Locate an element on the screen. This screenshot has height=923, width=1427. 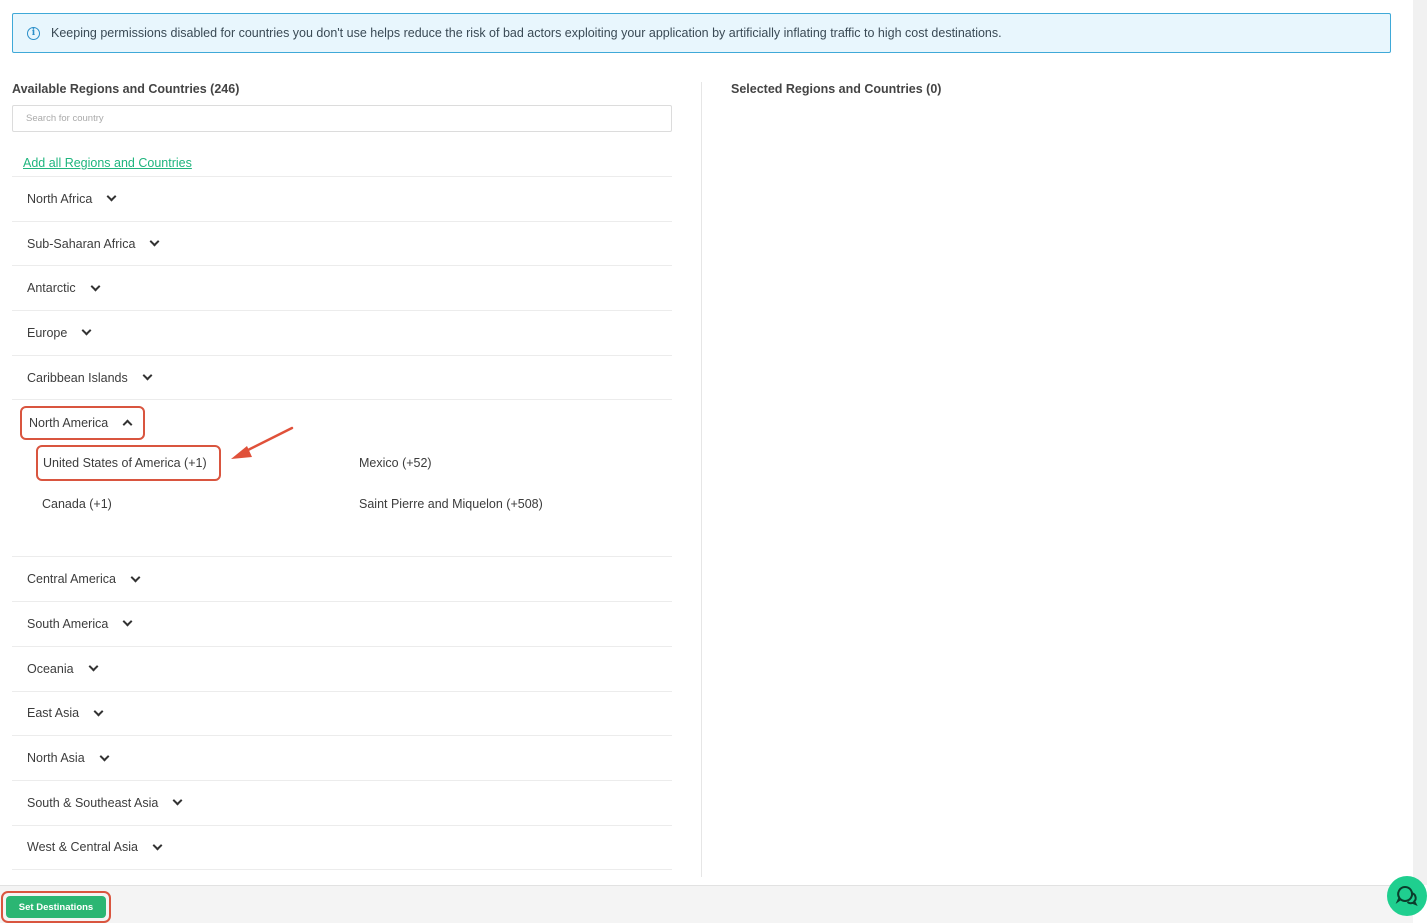
region-row-south-america: South America is located at coordinates (342, 624).